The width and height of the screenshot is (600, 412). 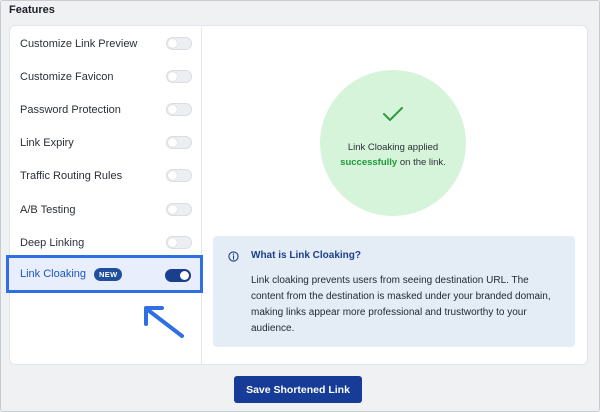 What do you see at coordinates (369, 162) in the screenshot?
I see `success-highlight: successfully` at bounding box center [369, 162].